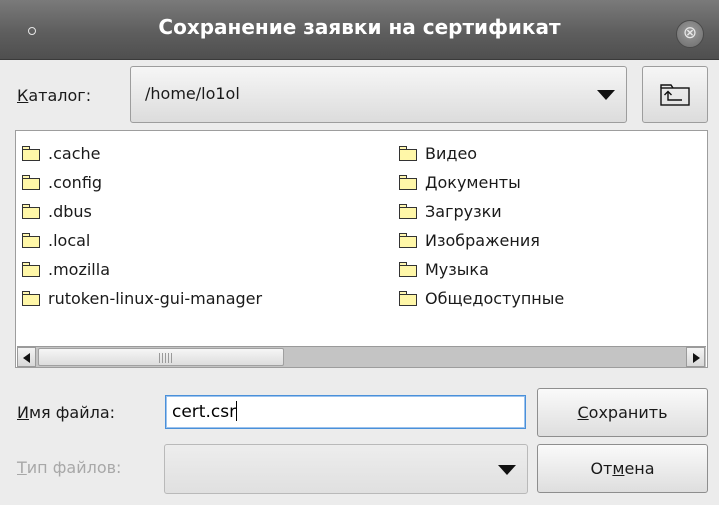  What do you see at coordinates (451, 153) in the screenshot?
I see `file-name: Видео` at bounding box center [451, 153].